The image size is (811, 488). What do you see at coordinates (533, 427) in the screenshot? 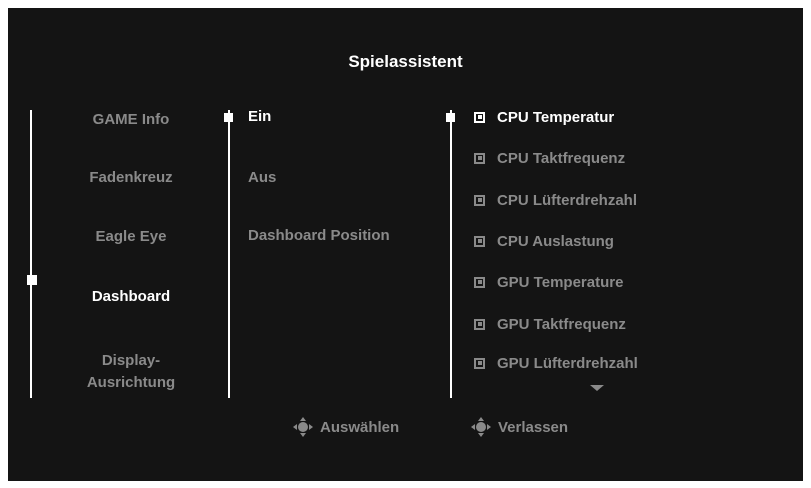
I see `hint-label: Verlassen` at bounding box center [533, 427].